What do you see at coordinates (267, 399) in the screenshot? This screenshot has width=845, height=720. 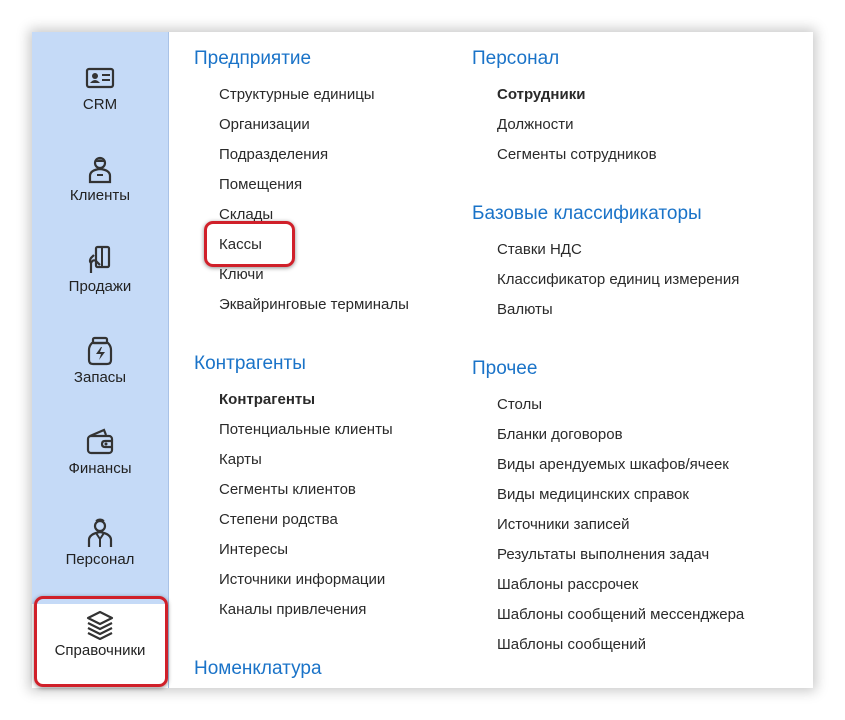 I see `link-contractors: Контрагенты` at bounding box center [267, 399].